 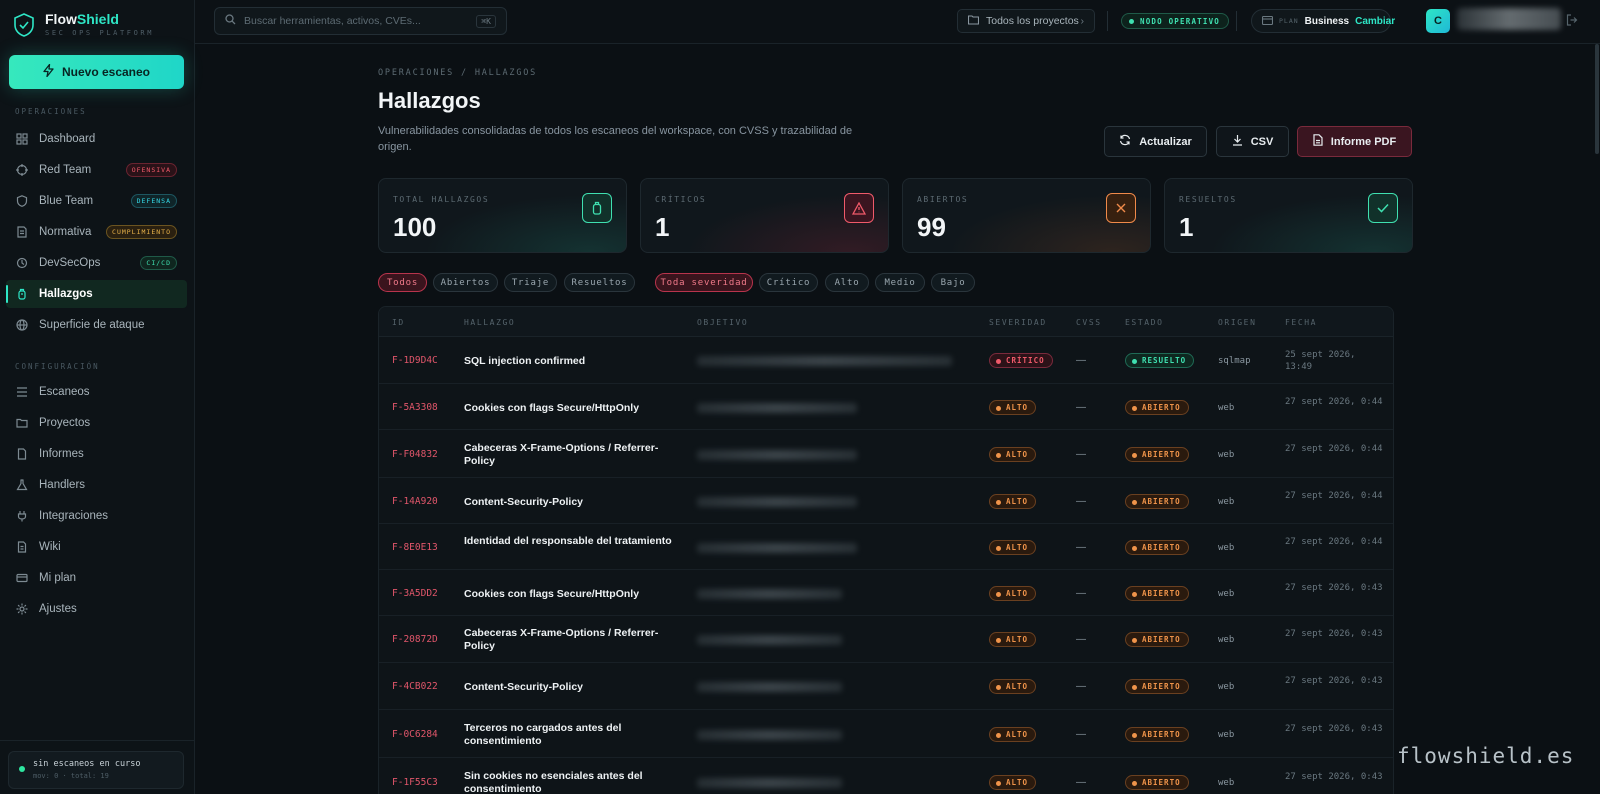 What do you see at coordinates (398, 322) in the screenshot?
I see `column-header-id: ID` at bounding box center [398, 322].